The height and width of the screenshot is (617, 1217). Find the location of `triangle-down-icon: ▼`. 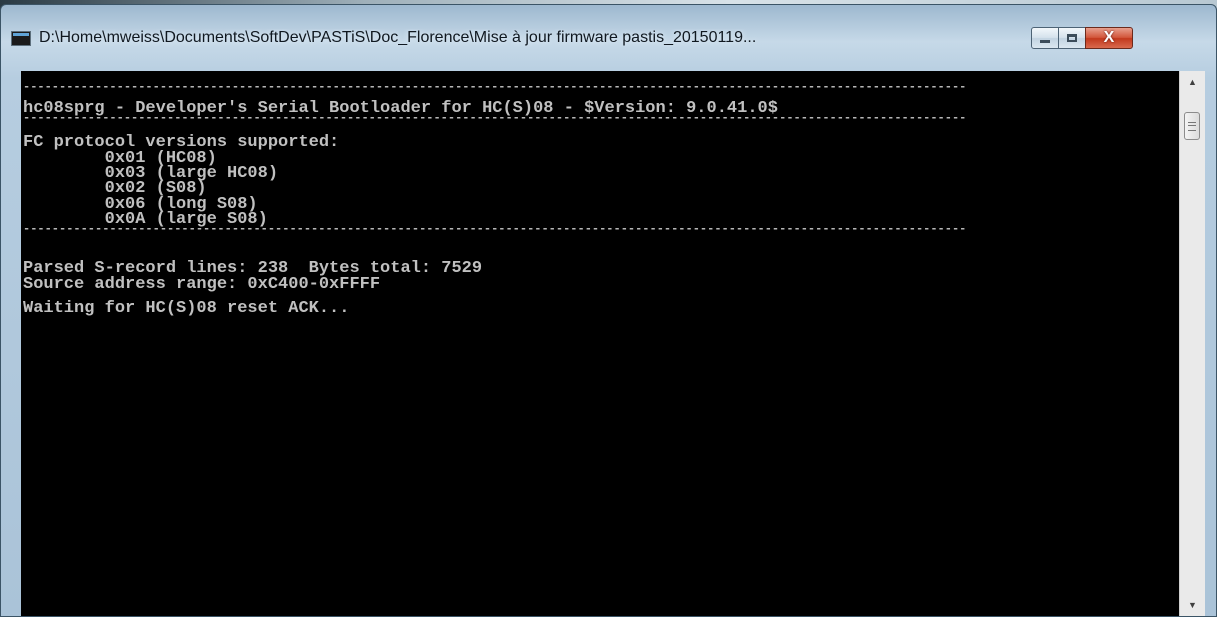

triangle-down-icon: ▼ is located at coordinates (1192, 605).